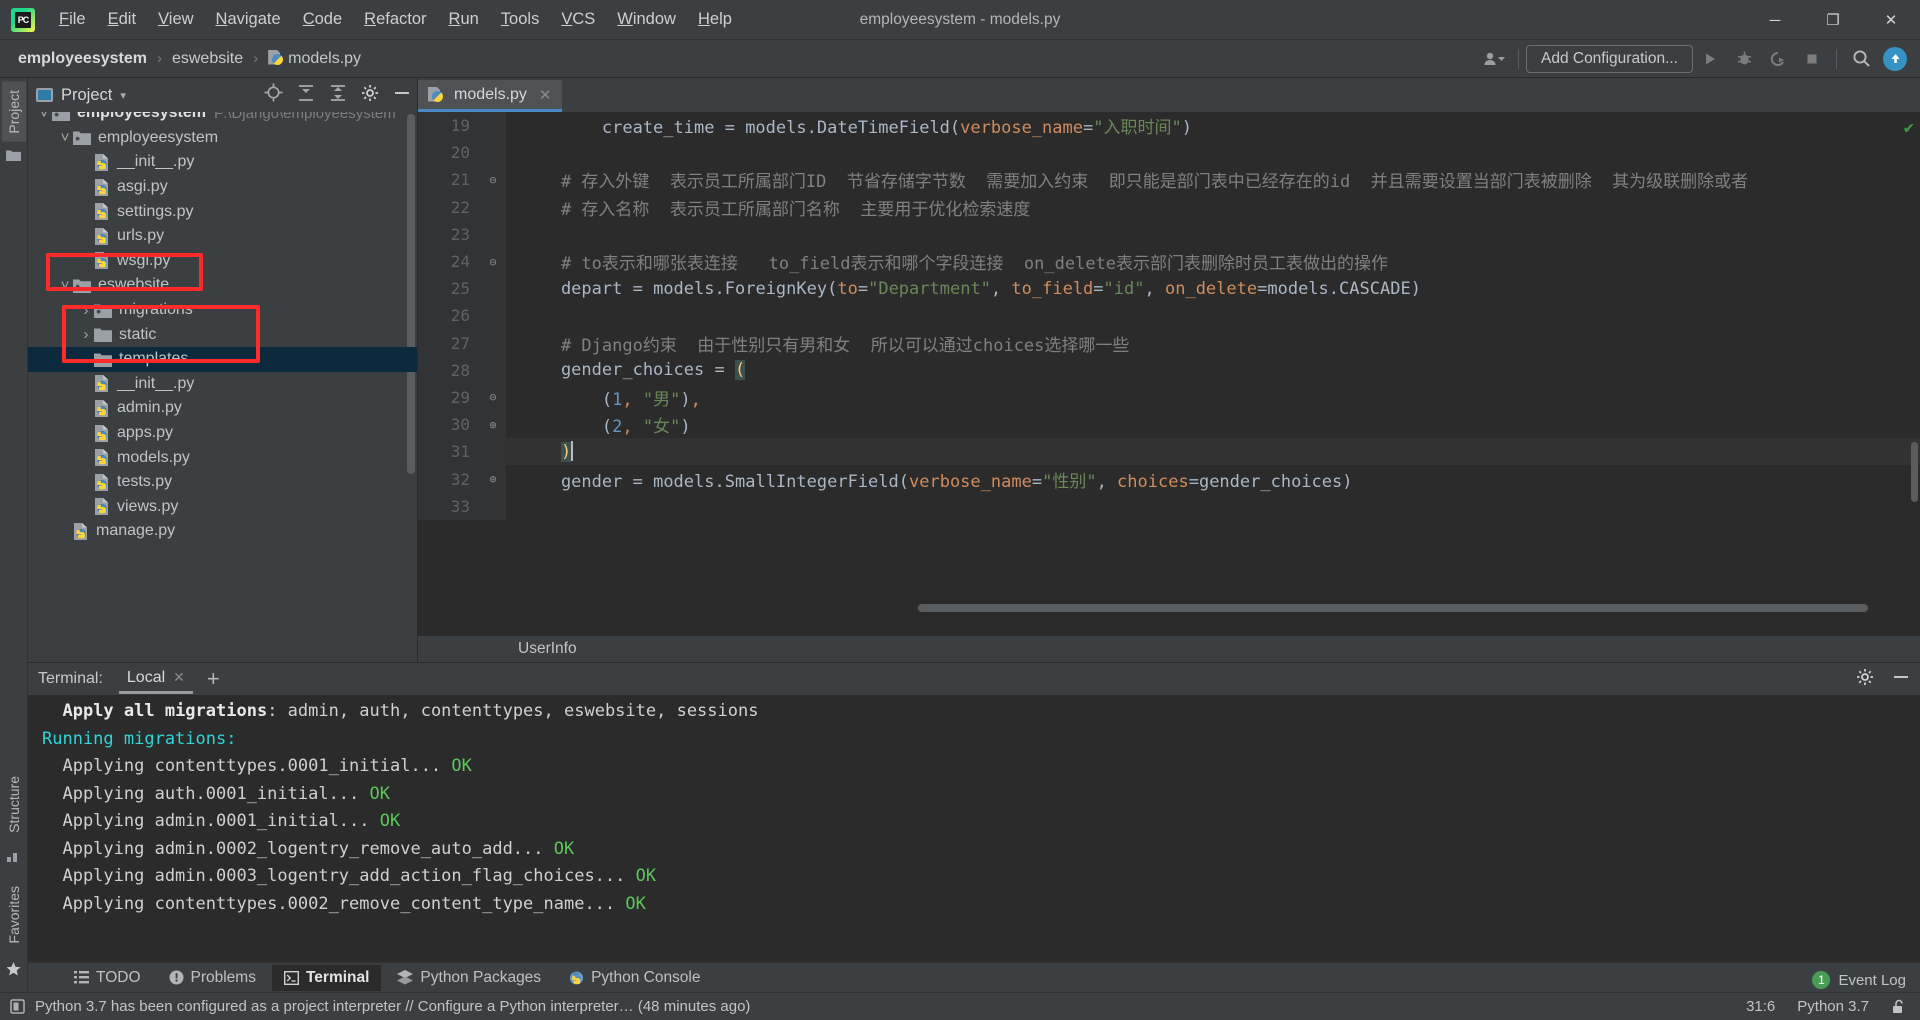  Describe the element at coordinates (222, 138) in the screenshot. I see `tree-item-employeesystem: ˅ employeesystem` at that location.